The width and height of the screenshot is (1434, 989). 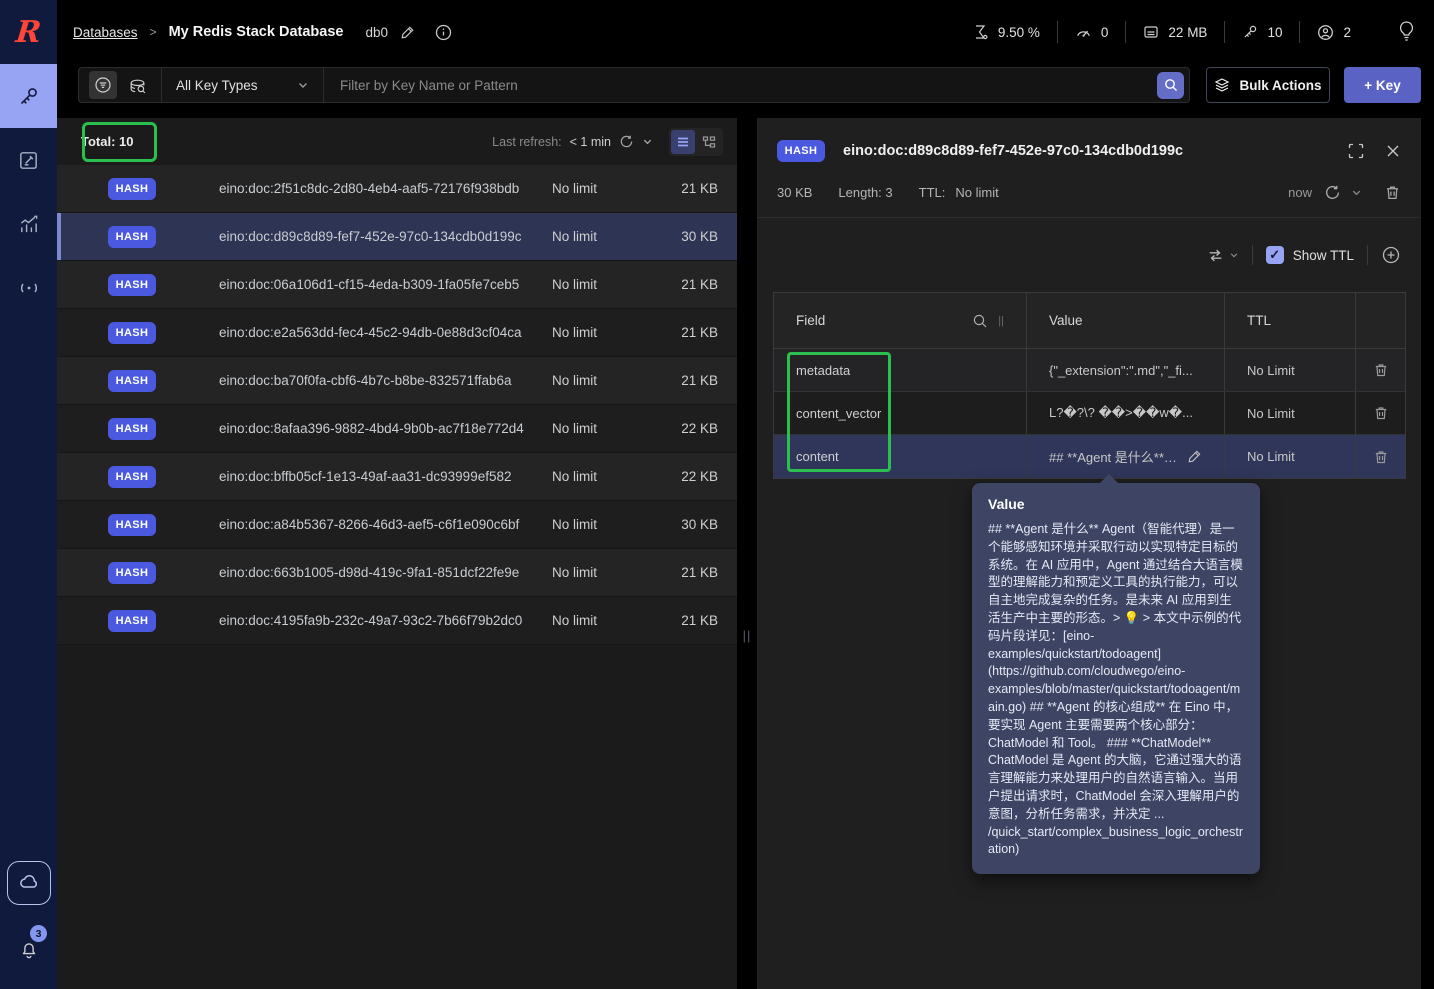 What do you see at coordinates (243, 85) in the screenshot?
I see `key-type-select: All Key Types` at bounding box center [243, 85].